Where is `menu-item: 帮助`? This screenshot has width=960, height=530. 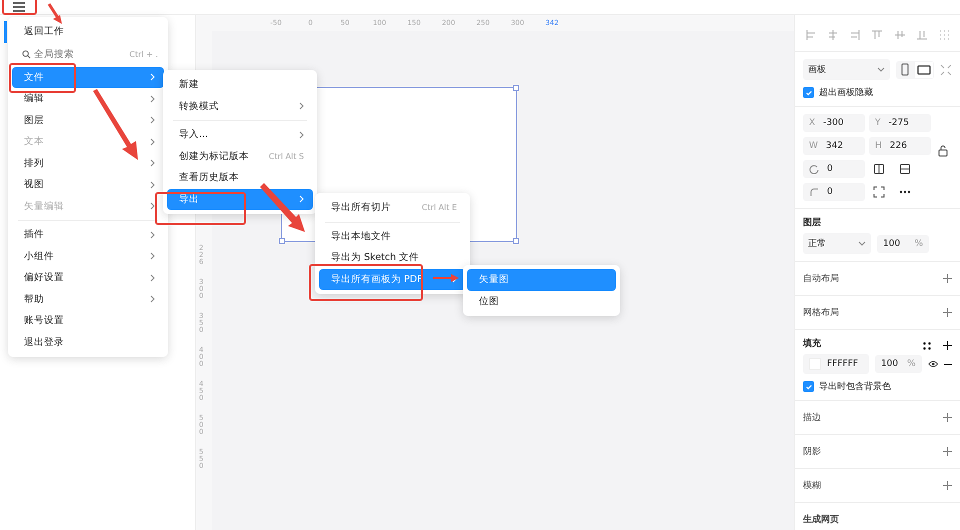
menu-item: 帮助 is located at coordinates (88, 299).